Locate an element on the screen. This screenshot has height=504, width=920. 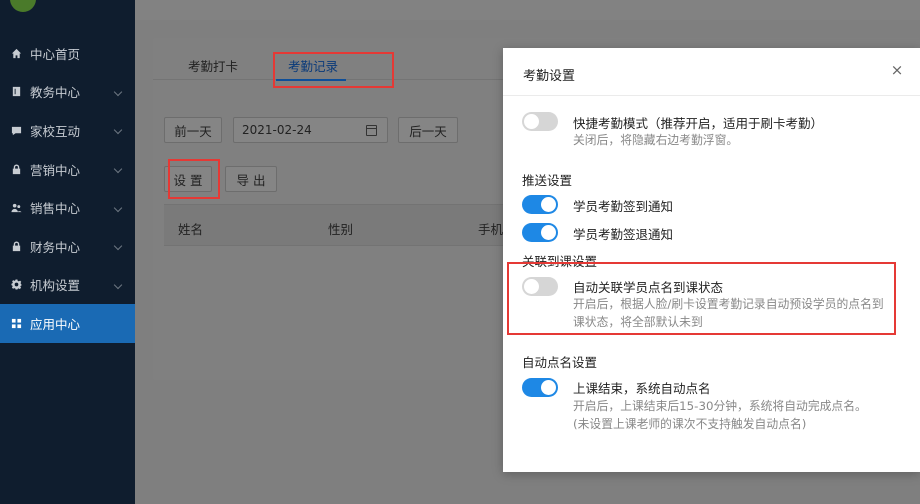
highlight-records-tab is located at coordinates (333, 70).